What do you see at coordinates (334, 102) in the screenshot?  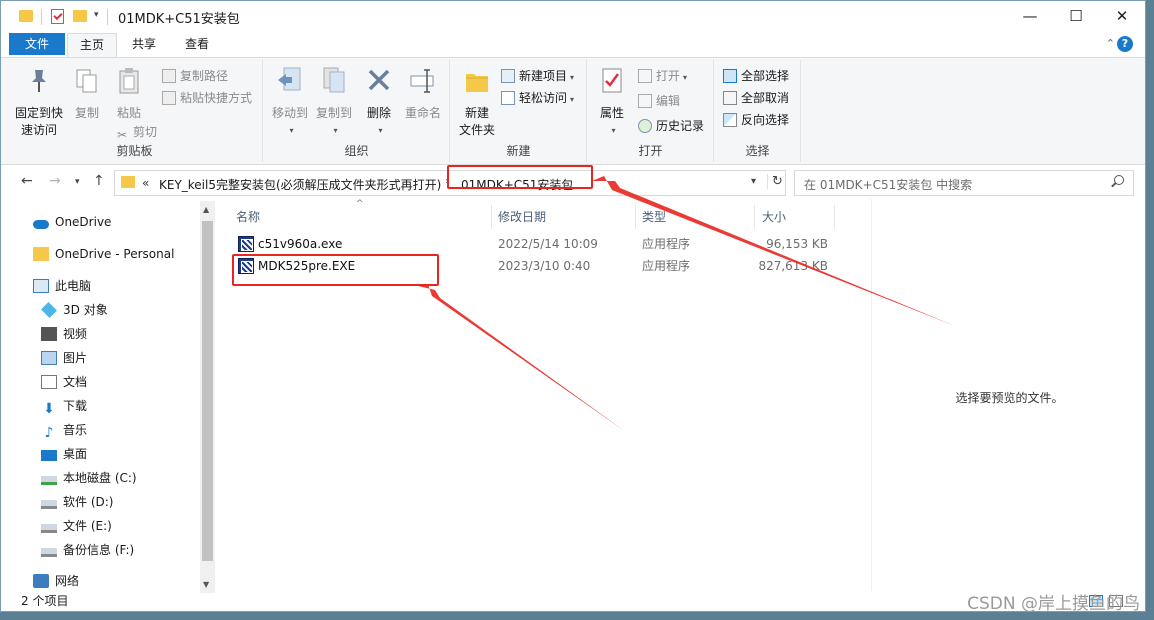 I see `copy-to-button: 复制到 ▾` at bounding box center [334, 102].